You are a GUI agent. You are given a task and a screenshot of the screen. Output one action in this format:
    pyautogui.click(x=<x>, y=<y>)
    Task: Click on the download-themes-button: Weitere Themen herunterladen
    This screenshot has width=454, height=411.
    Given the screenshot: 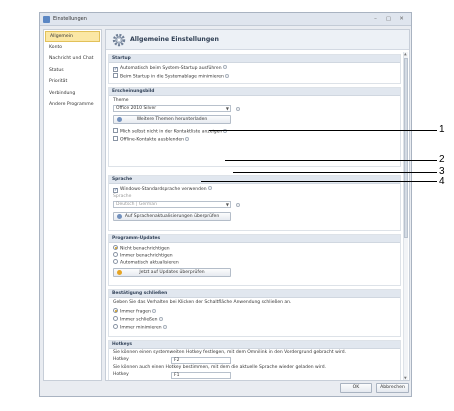 What is the action you would take?
    pyautogui.click(x=172, y=119)
    